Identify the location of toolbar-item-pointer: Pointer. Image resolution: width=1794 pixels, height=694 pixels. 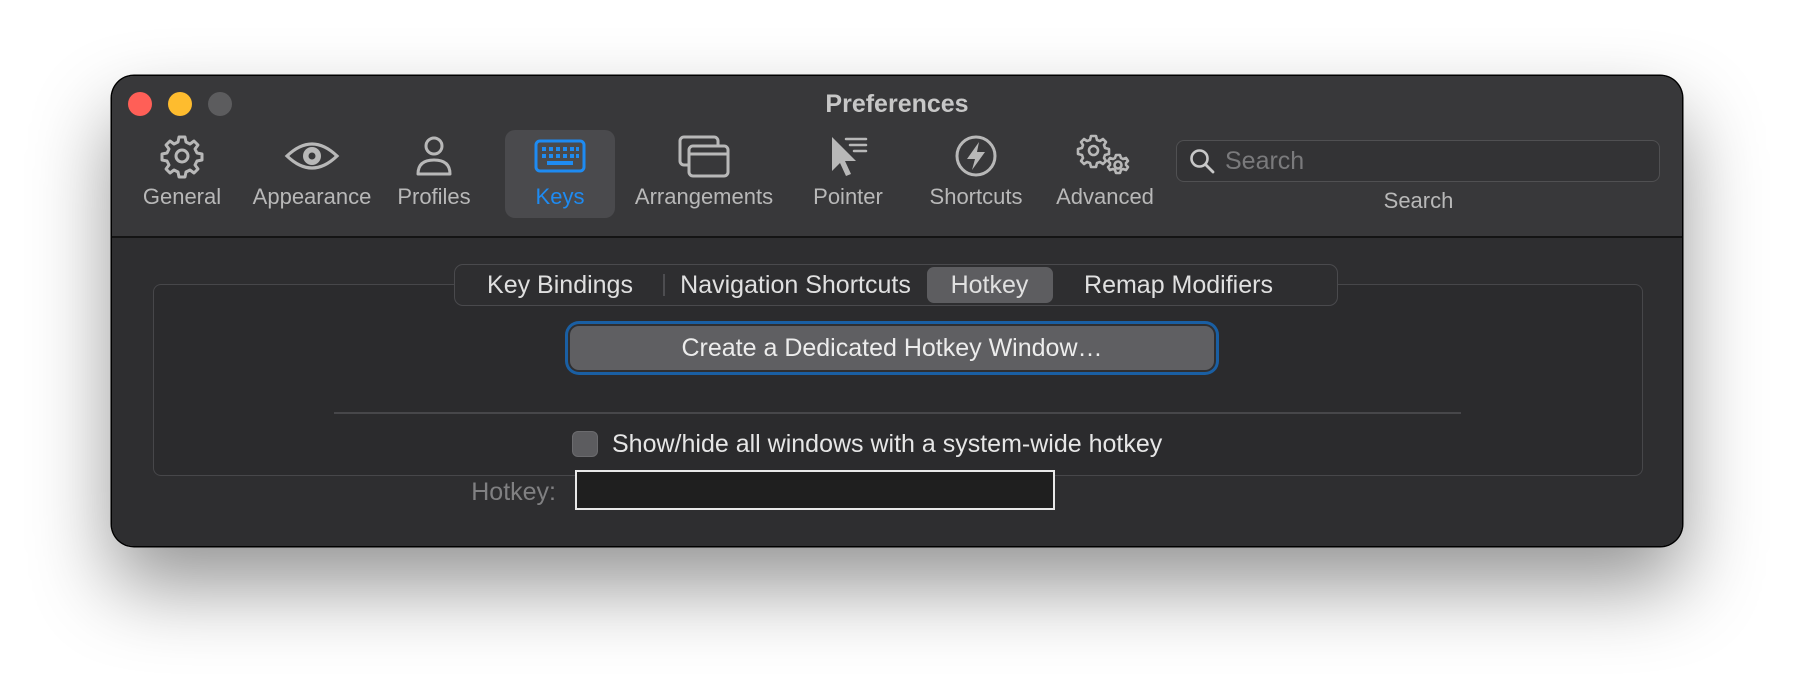
(848, 174).